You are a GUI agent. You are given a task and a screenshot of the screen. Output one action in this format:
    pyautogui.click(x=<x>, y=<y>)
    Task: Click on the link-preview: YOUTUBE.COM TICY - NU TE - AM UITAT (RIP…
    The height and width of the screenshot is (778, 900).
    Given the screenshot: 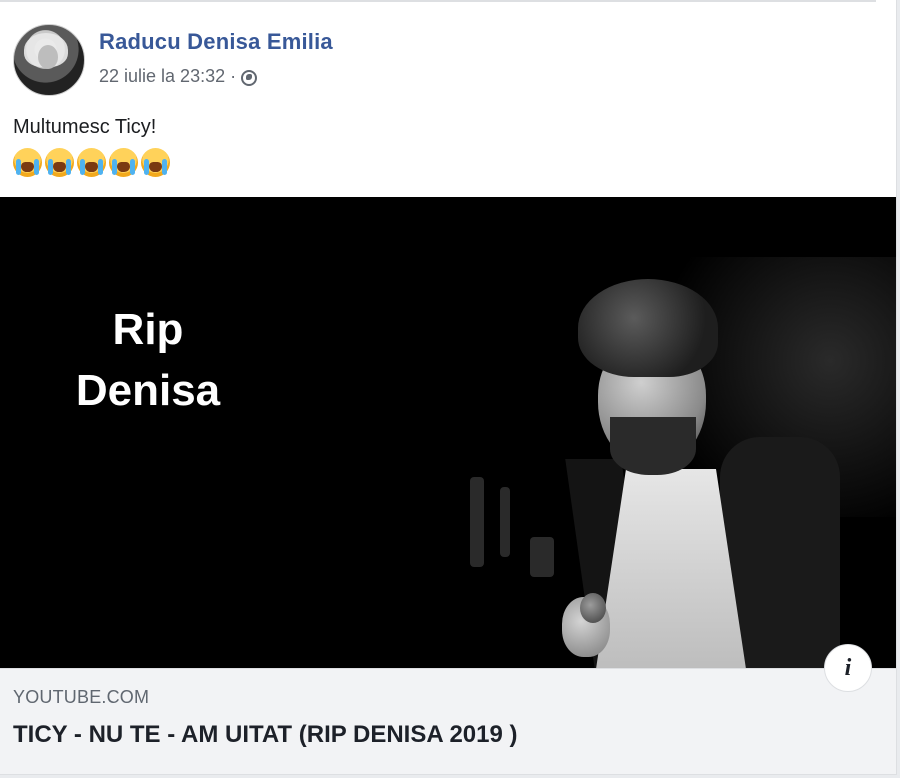 What is the action you would take?
    pyautogui.click(x=448, y=721)
    